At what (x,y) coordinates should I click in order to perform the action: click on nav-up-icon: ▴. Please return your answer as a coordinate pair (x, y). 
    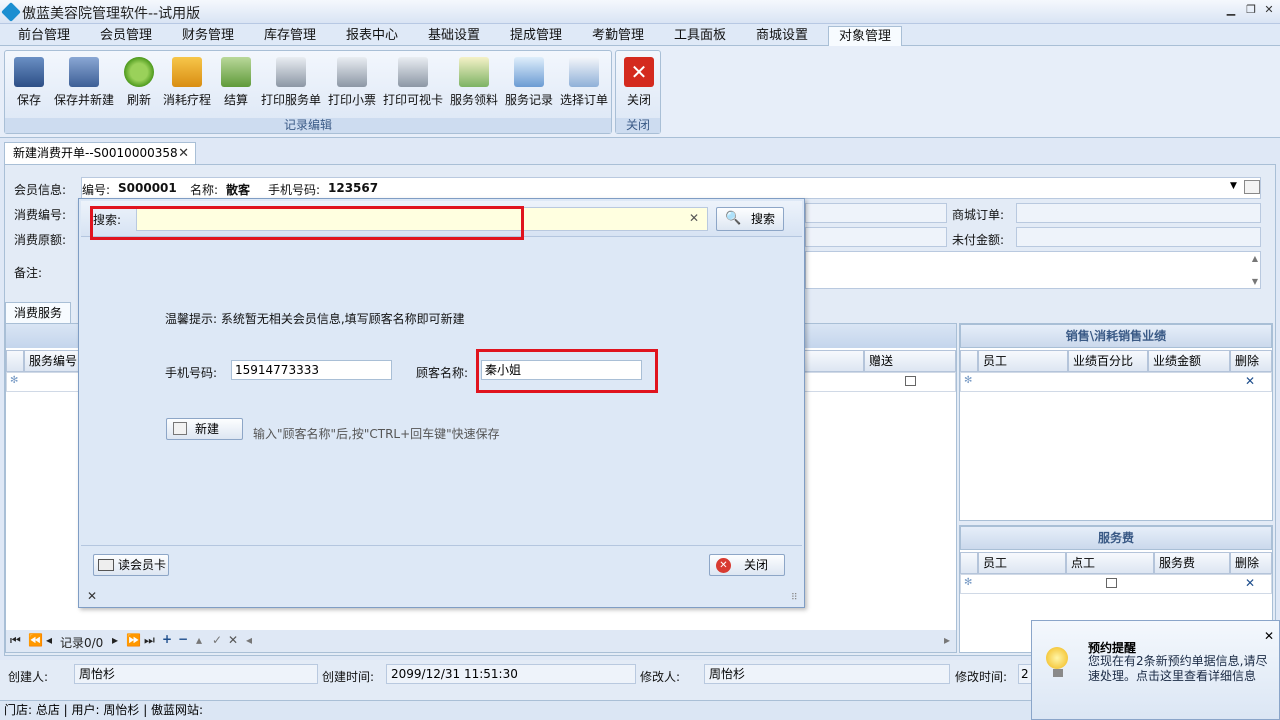
    Looking at the image, I should click on (199, 640).